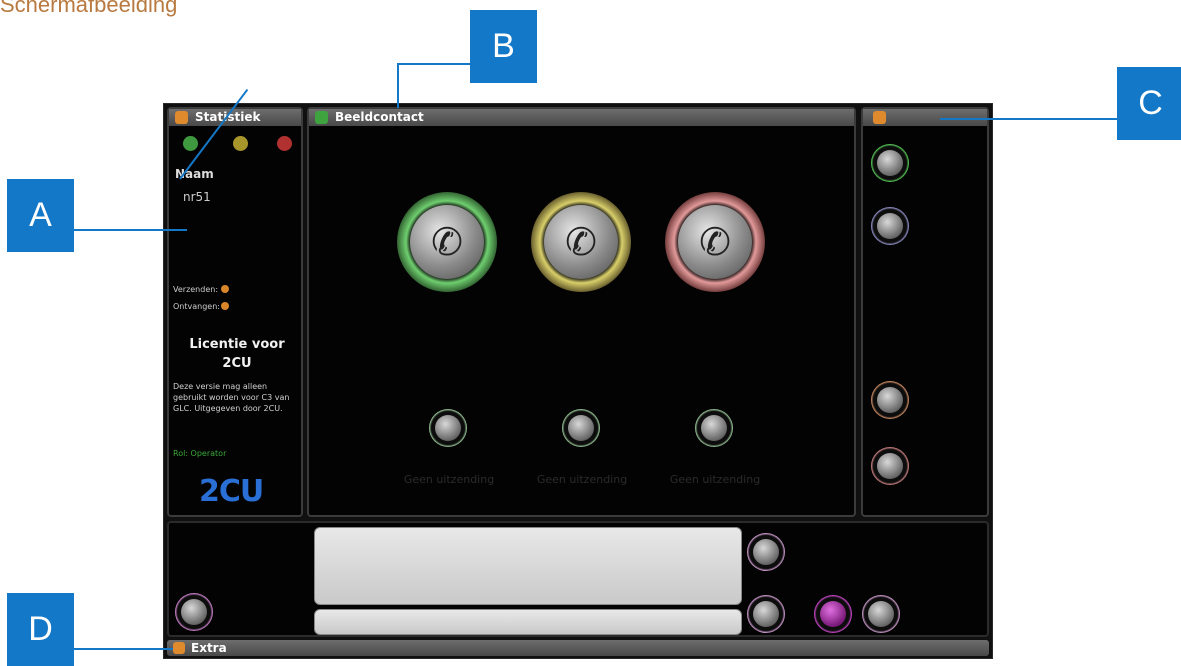 Image resolution: width=1181 pixels, height=666 pixels. Describe the element at coordinates (284, 143) in the screenshot. I see `status-red-light` at that location.